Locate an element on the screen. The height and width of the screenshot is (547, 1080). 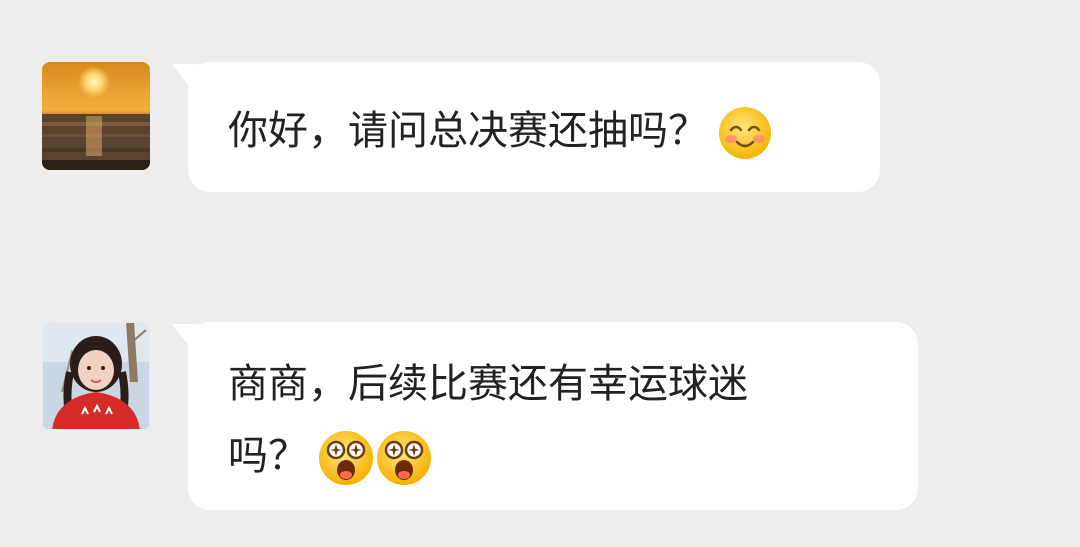
message-text: 你好，请问总决赛还抽吗？ is located at coordinates (468, 131).